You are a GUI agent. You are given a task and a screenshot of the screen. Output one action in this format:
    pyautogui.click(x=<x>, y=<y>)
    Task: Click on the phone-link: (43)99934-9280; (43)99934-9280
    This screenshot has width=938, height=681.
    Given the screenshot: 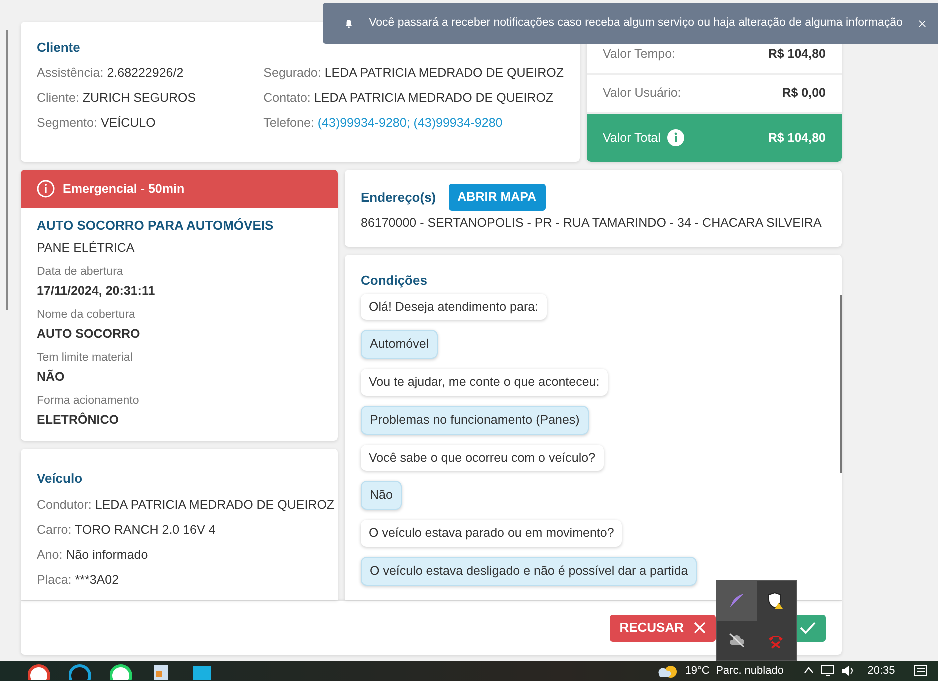 What is the action you would take?
    pyautogui.click(x=410, y=123)
    